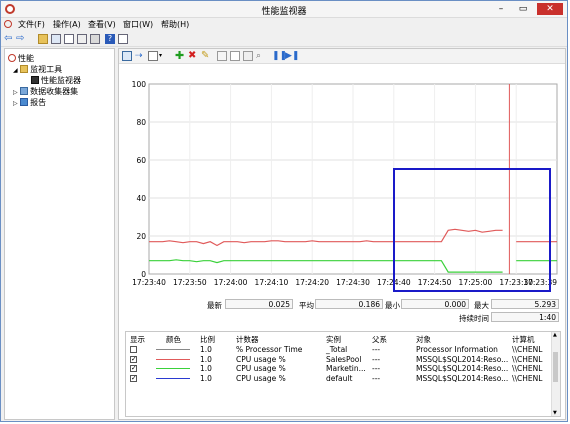 This screenshot has width=570, height=424. What do you see at coordinates (175, 24) in the screenshot?
I see `menu-help: 帮助(H)` at bounding box center [175, 24].